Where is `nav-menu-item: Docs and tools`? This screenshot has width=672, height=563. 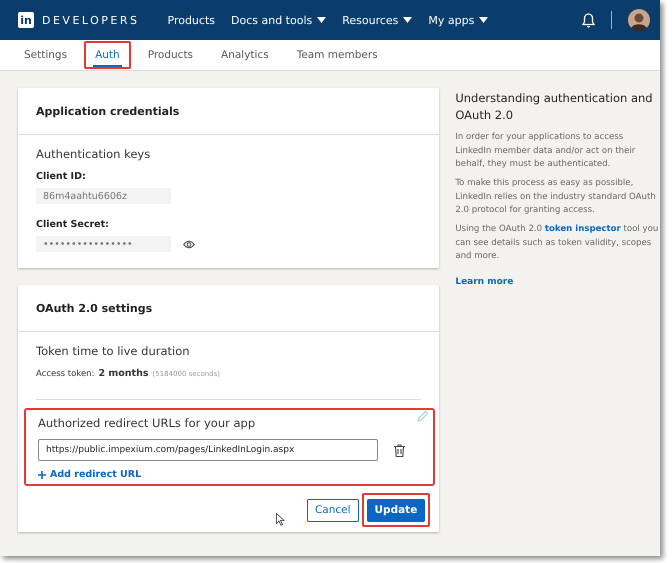 nav-menu-item: Docs and tools is located at coordinates (278, 20).